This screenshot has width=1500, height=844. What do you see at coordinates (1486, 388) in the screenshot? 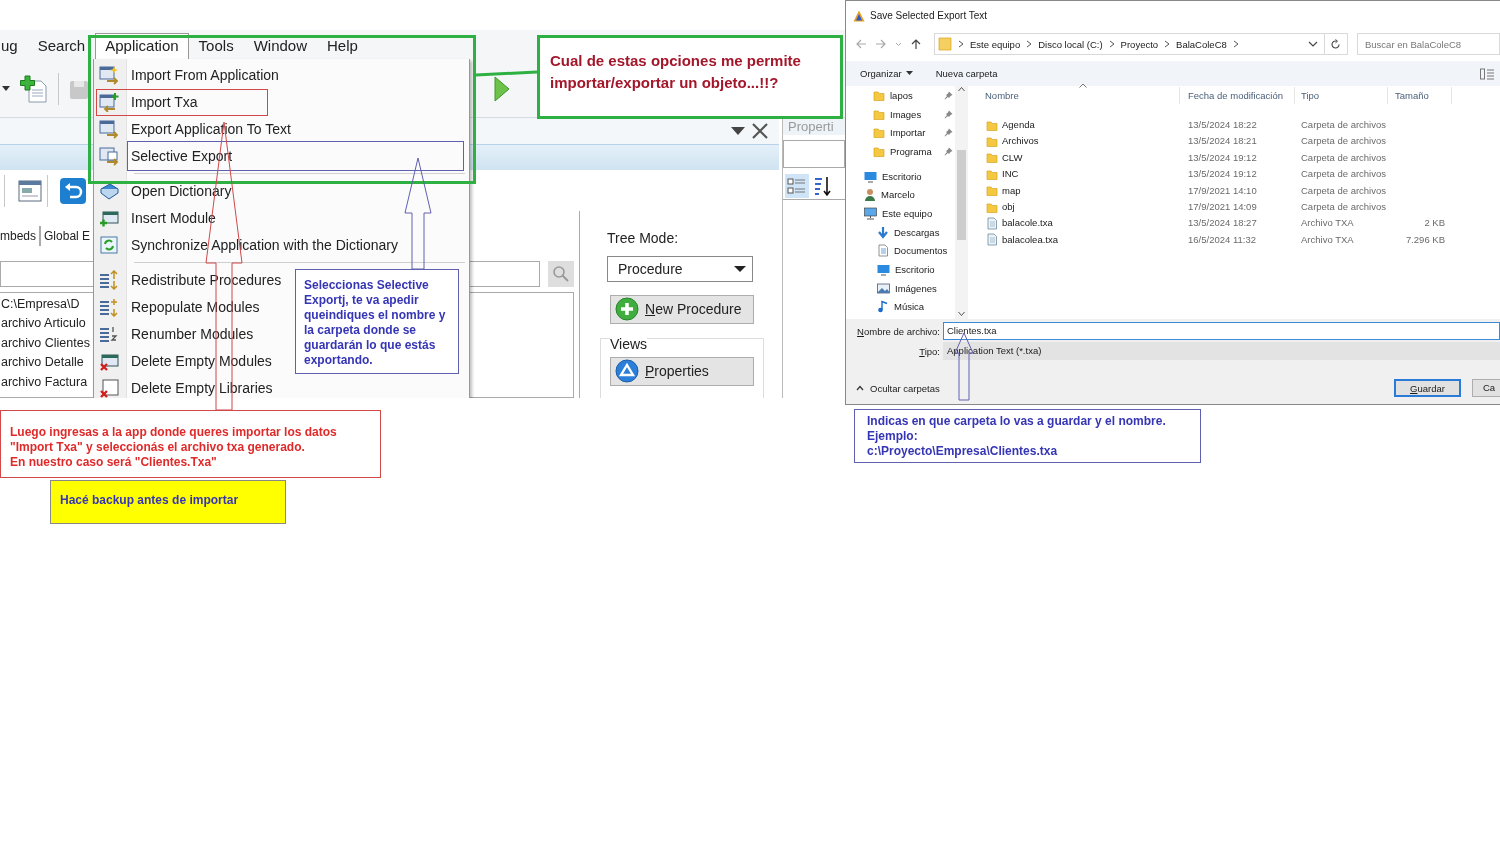
I see `cancel-button: Ca` at bounding box center [1486, 388].